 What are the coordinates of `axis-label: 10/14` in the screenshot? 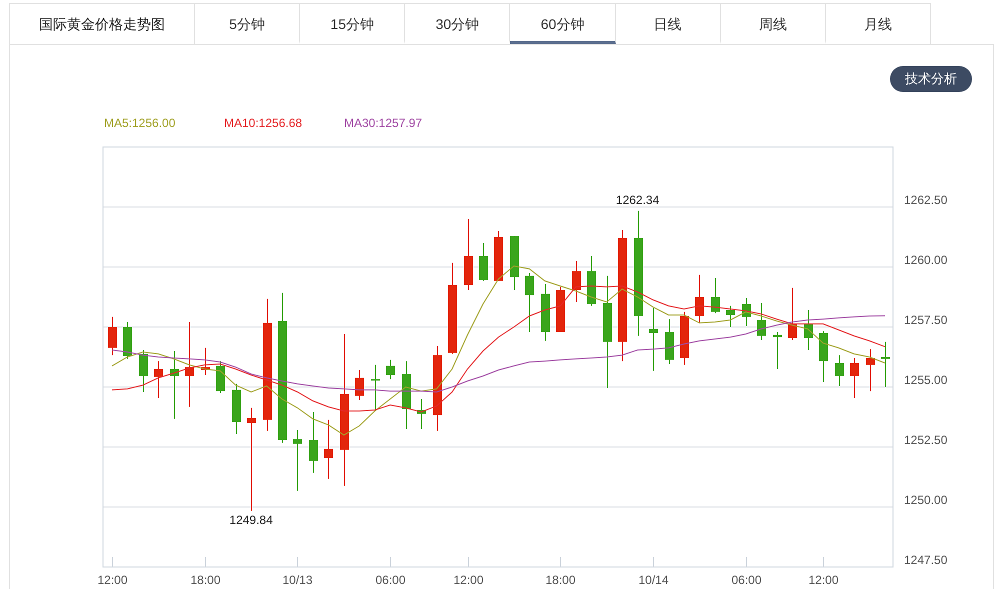 It's located at (653, 580).